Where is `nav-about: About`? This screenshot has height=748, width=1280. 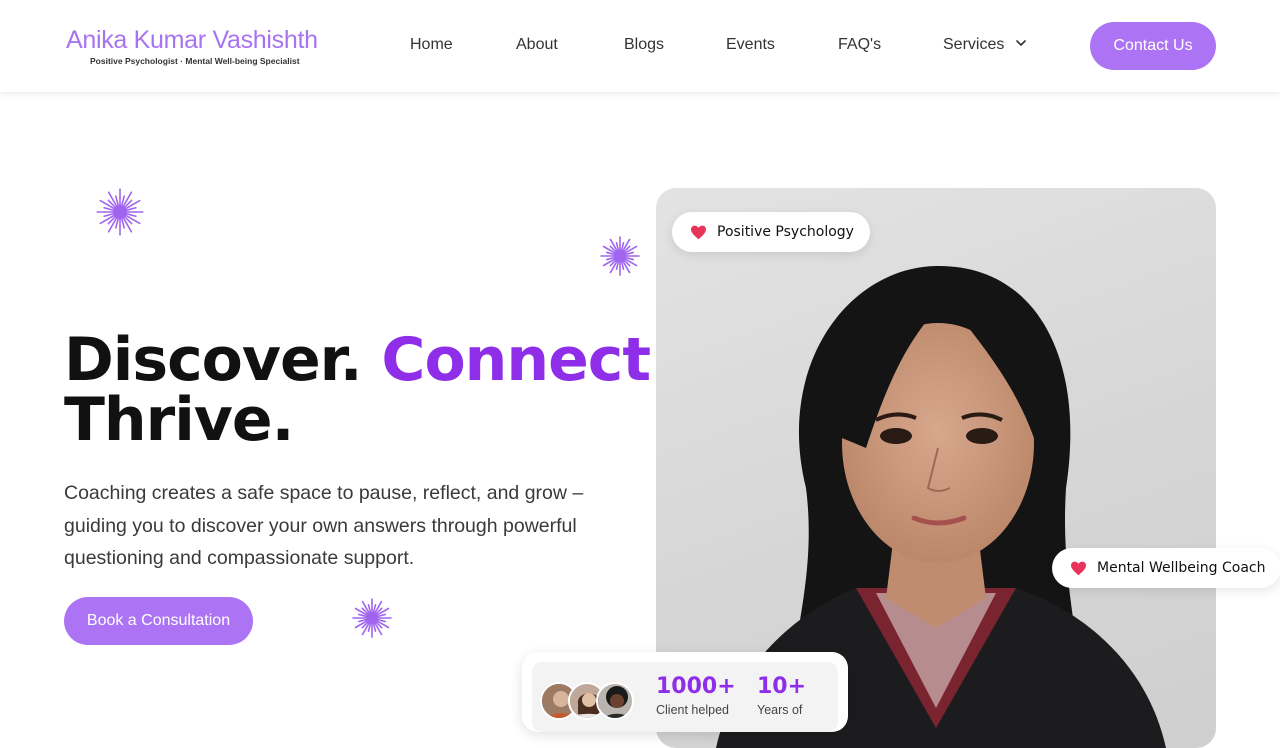
nav-about: About is located at coordinates (537, 45).